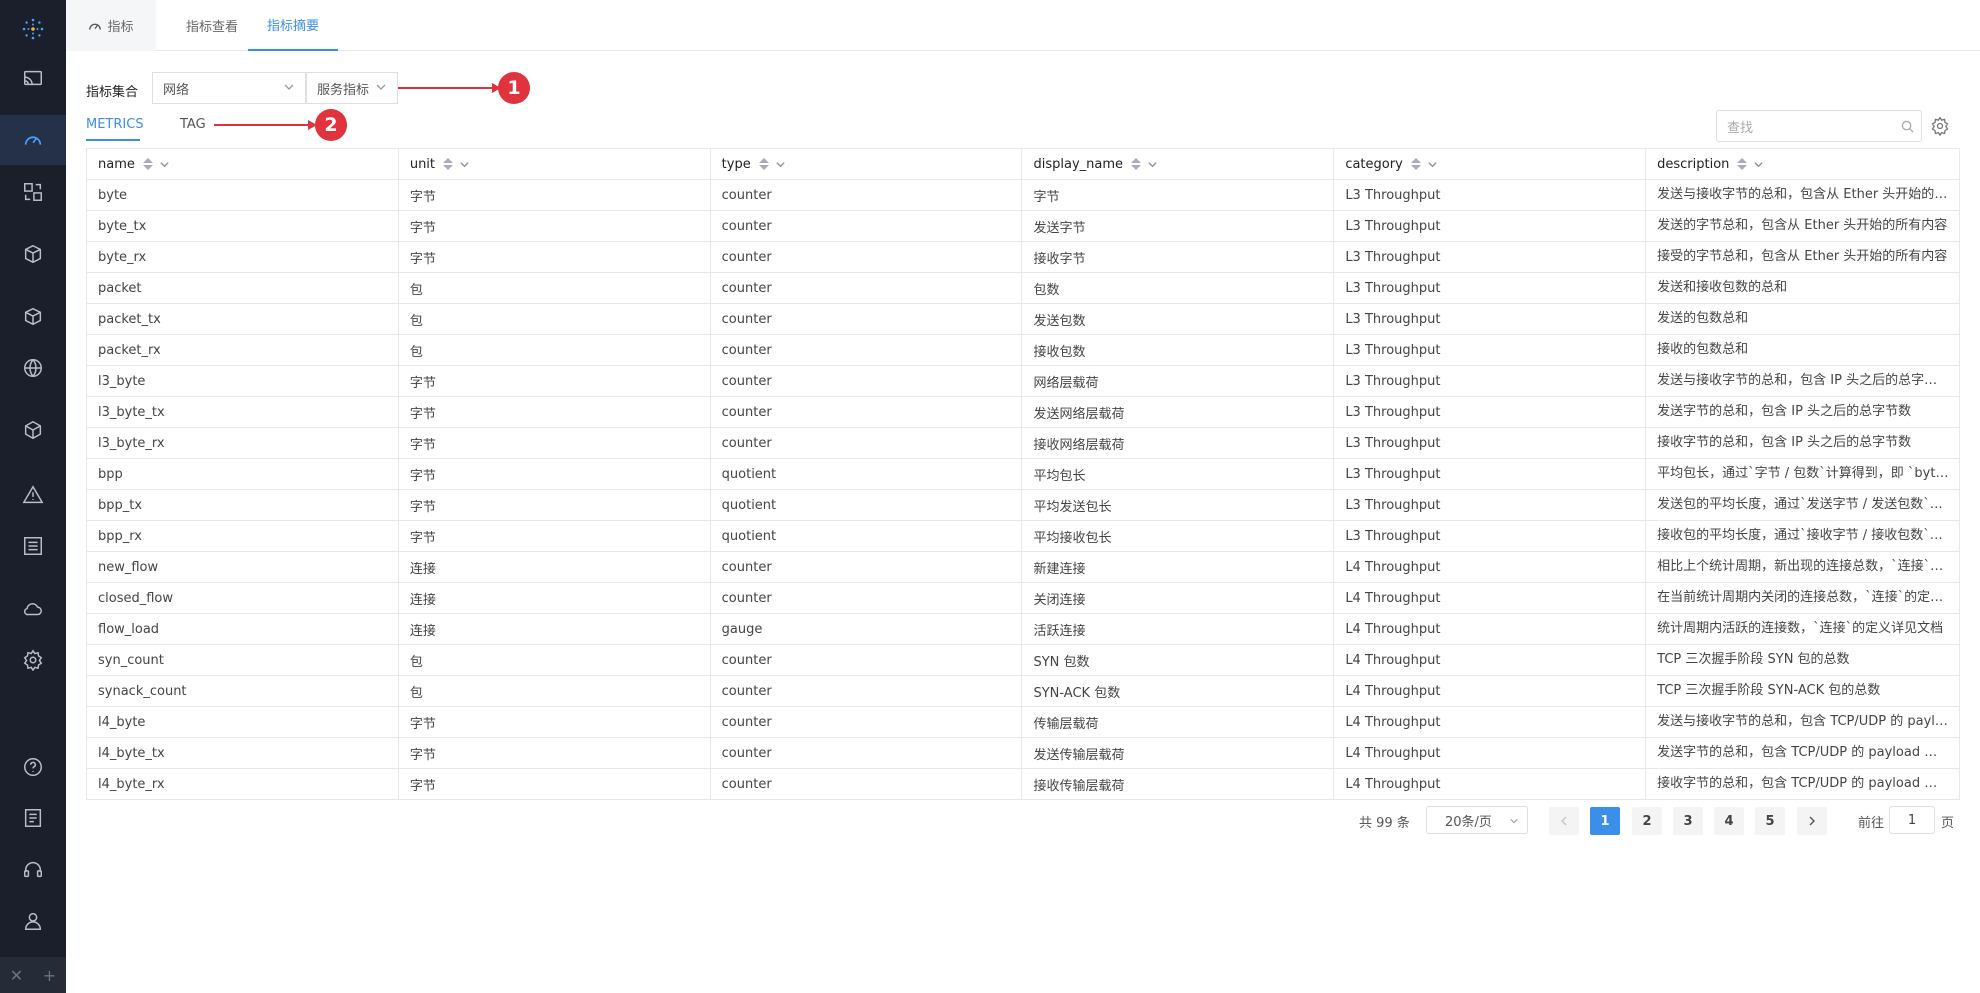 The width and height of the screenshot is (1980, 993). I want to click on column-header: description, so click(1803, 164).